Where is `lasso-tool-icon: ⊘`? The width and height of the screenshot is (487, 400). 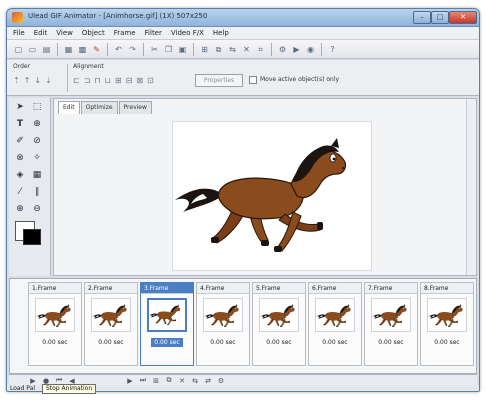
lasso-tool-icon: ⊘ is located at coordinates (37, 141).